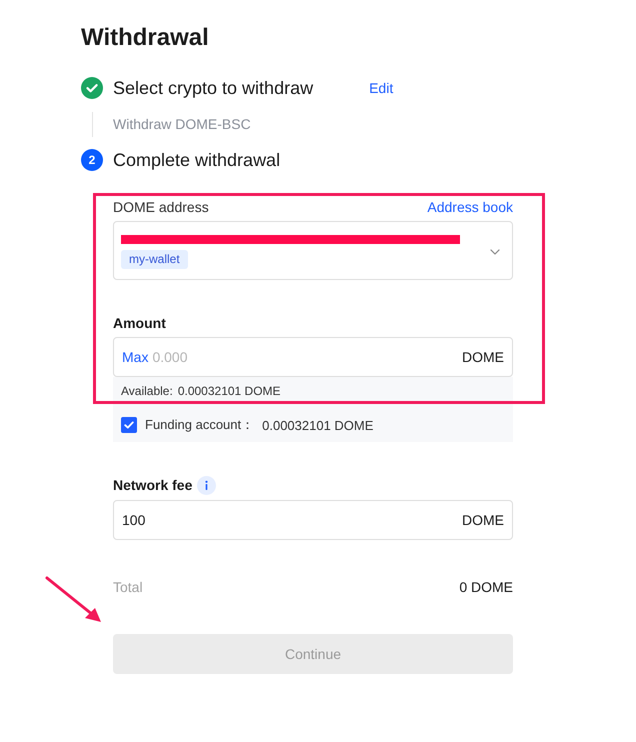  I want to click on max-button: Max, so click(135, 357).